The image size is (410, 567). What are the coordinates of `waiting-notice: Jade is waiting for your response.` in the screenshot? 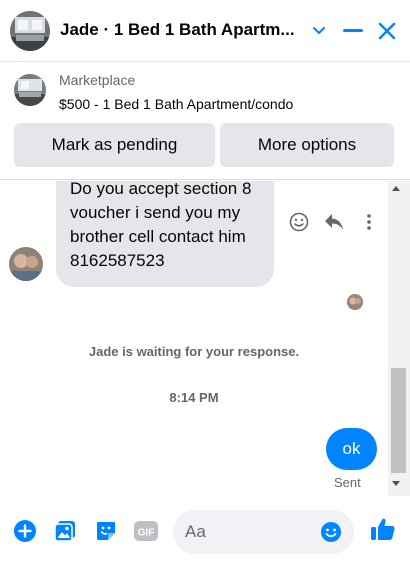 It's located at (194, 351).